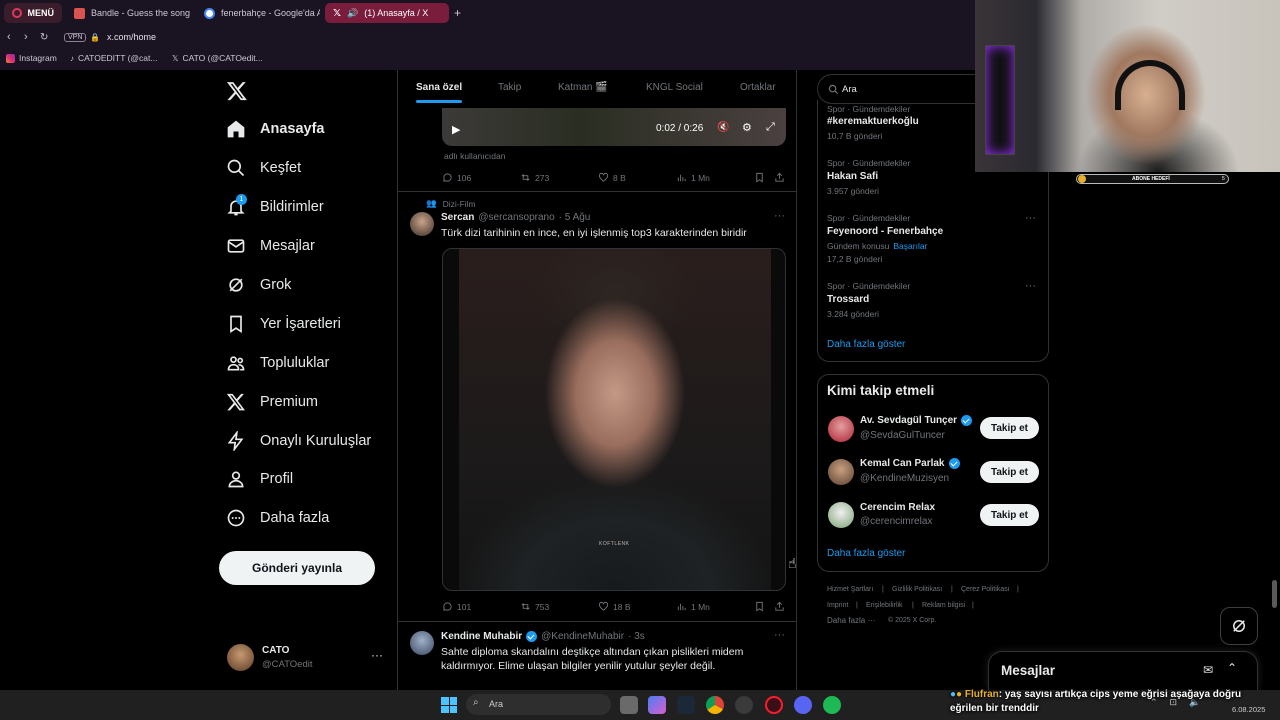 The height and width of the screenshot is (720, 1280). I want to click on tweet-author-name: Sercan, so click(457, 217).